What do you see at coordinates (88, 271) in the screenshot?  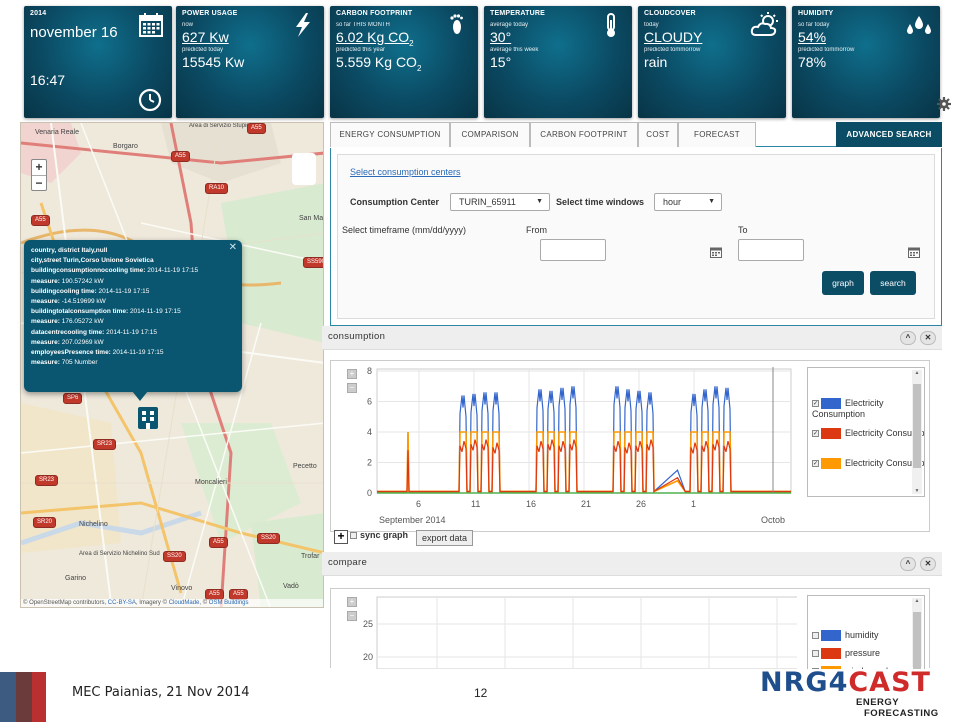 I see `popup-key: buildingconsumptionnocooling time:` at bounding box center [88, 271].